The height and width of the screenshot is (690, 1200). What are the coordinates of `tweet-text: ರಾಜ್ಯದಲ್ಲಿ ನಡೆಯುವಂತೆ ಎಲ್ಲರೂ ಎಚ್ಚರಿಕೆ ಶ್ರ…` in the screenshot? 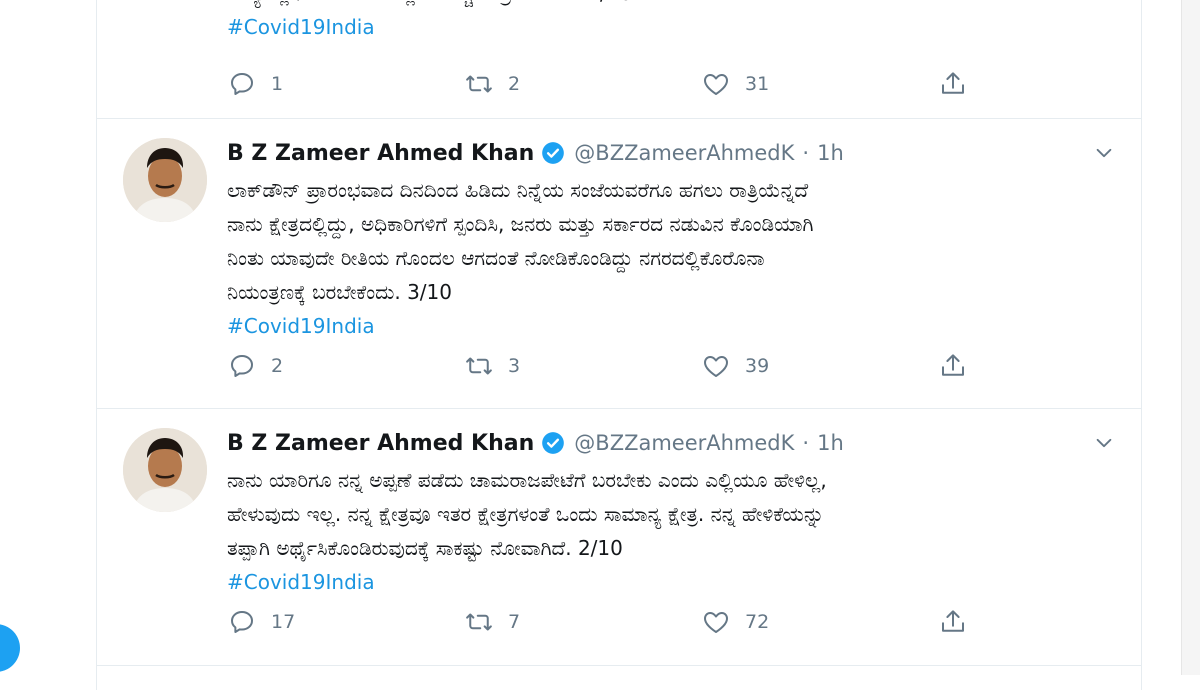 It's located at (667, 22).